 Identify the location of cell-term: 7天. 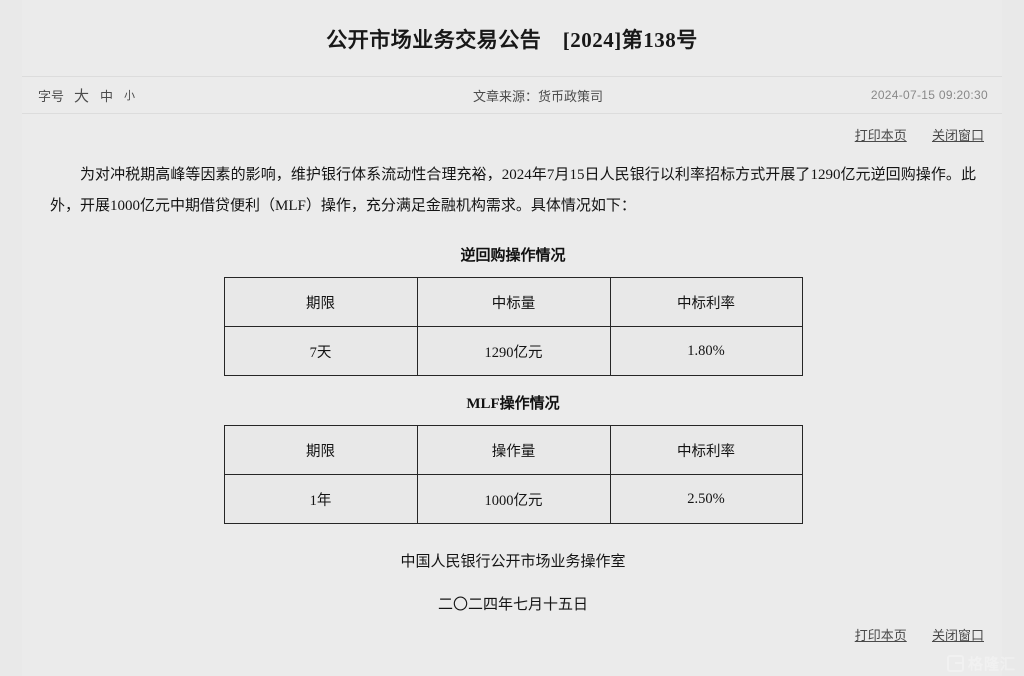
(320, 351).